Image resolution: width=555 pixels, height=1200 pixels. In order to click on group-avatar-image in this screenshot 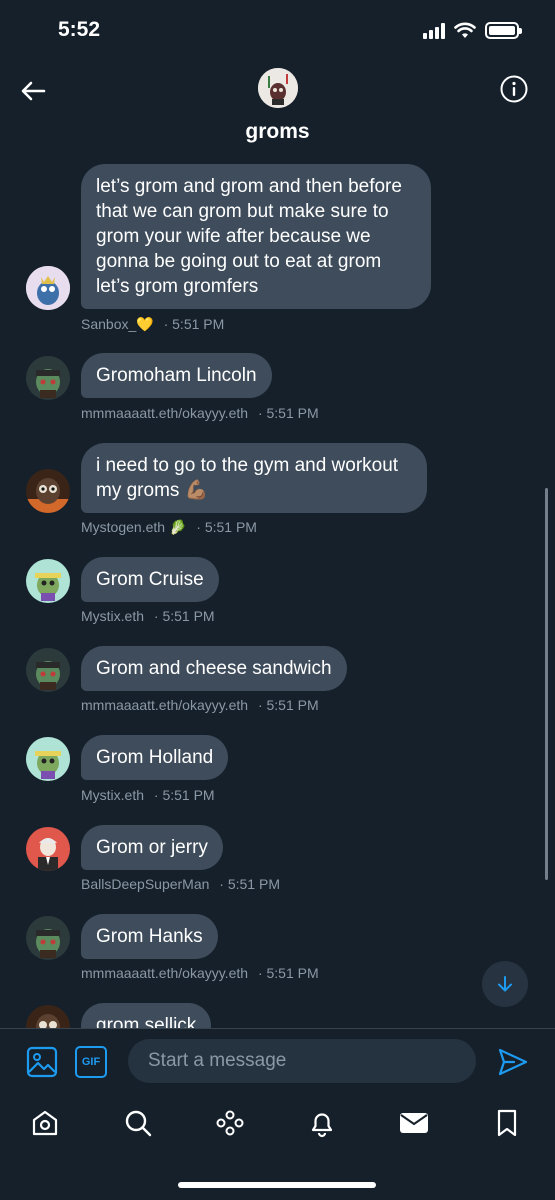, I will do `click(278, 88)`.